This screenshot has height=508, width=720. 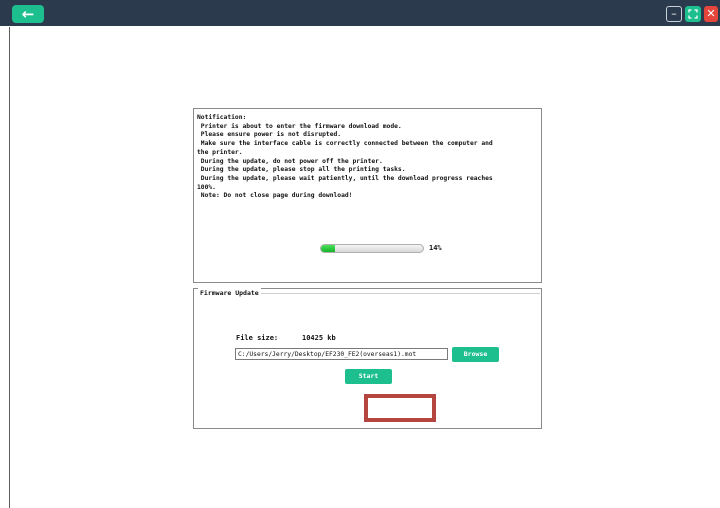 What do you see at coordinates (372, 248) in the screenshot?
I see `download-progress-bar` at bounding box center [372, 248].